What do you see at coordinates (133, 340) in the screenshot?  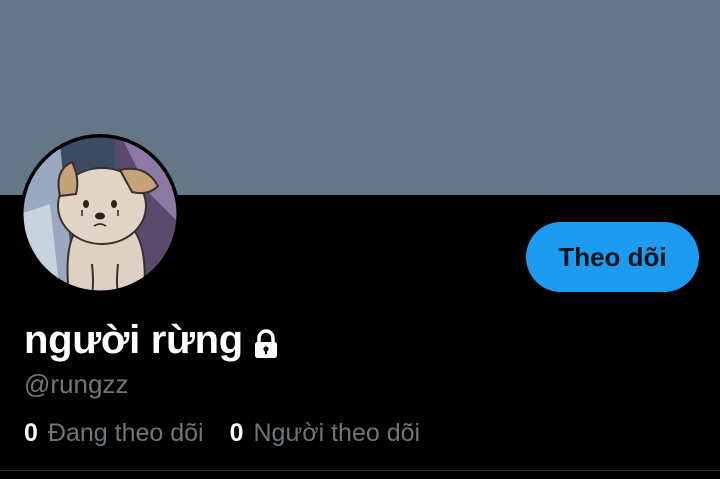 I see `display-name: người rừng` at bounding box center [133, 340].